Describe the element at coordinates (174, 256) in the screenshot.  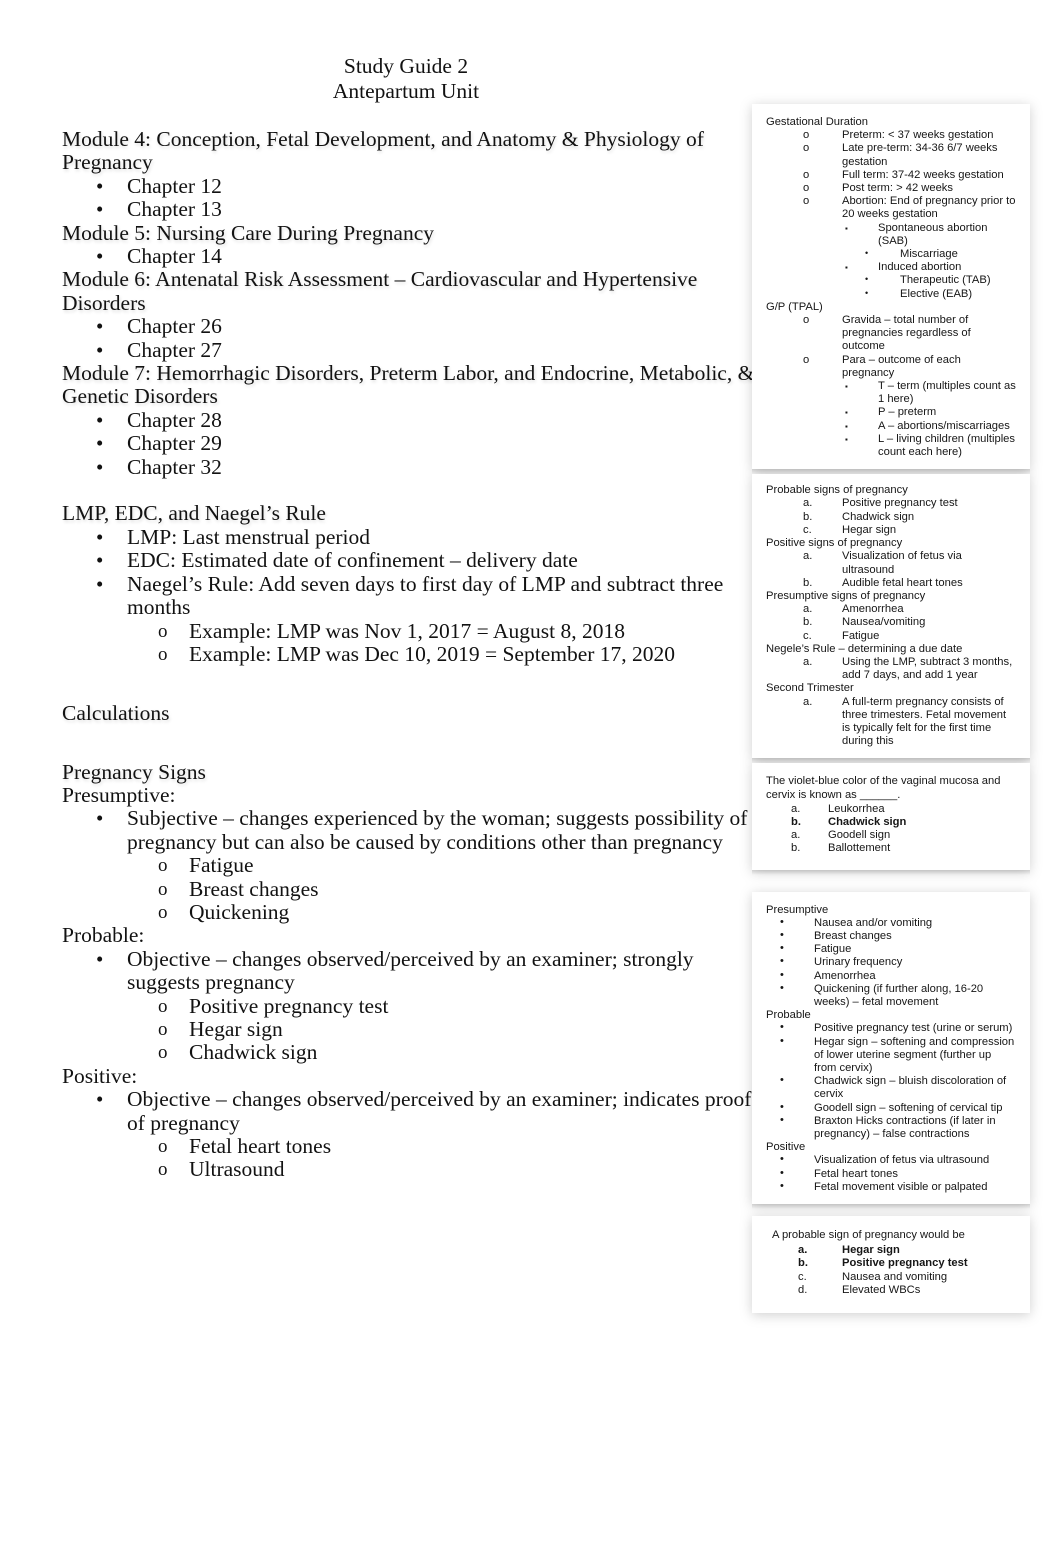
I see `chapter-label: Chapter 14` at that location.